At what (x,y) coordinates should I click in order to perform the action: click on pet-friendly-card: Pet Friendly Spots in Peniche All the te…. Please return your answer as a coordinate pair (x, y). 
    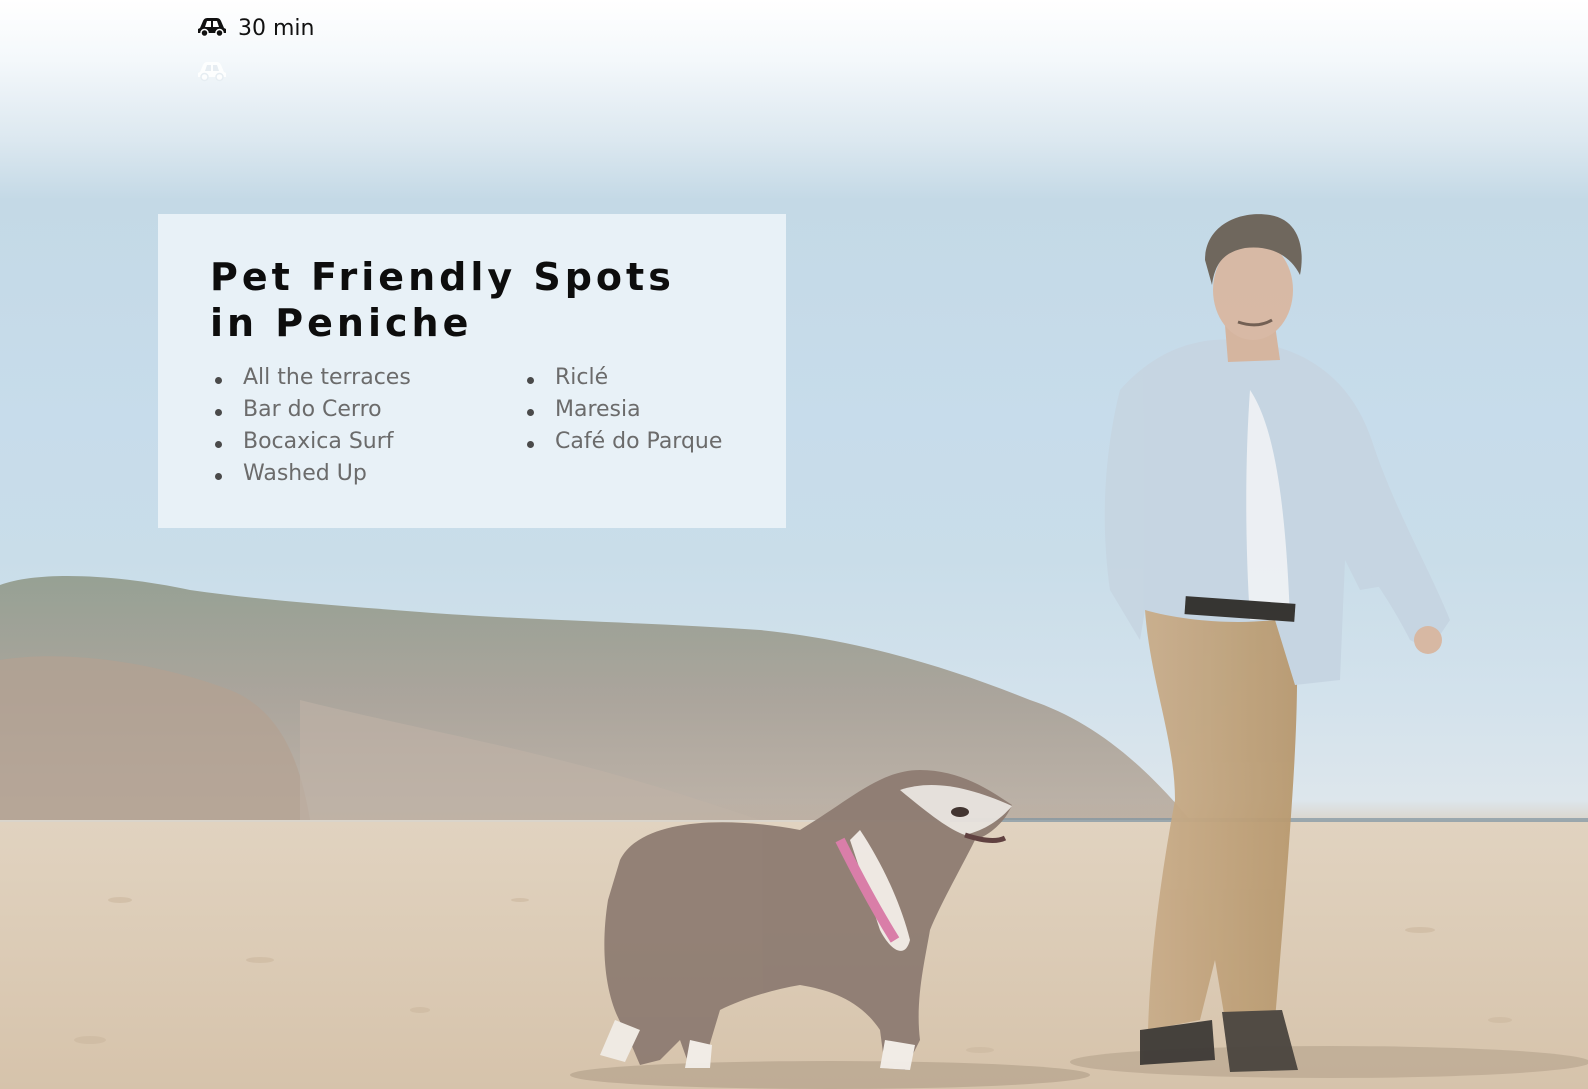
    Looking at the image, I should click on (472, 371).